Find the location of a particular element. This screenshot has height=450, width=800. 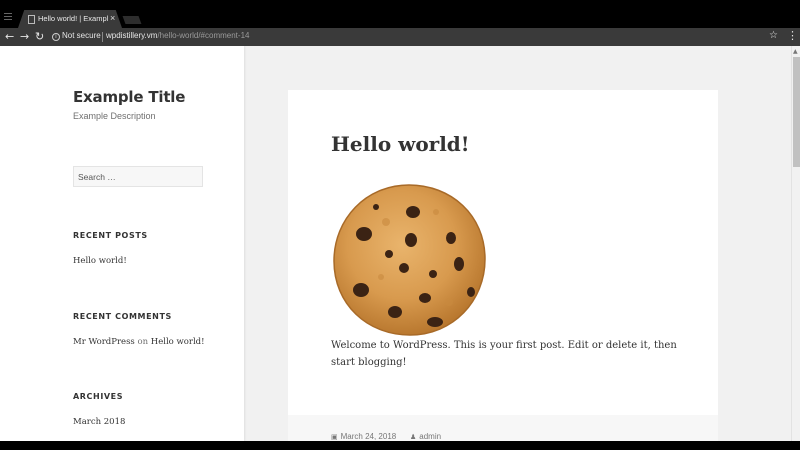

info-icon: i is located at coordinates (56, 37).